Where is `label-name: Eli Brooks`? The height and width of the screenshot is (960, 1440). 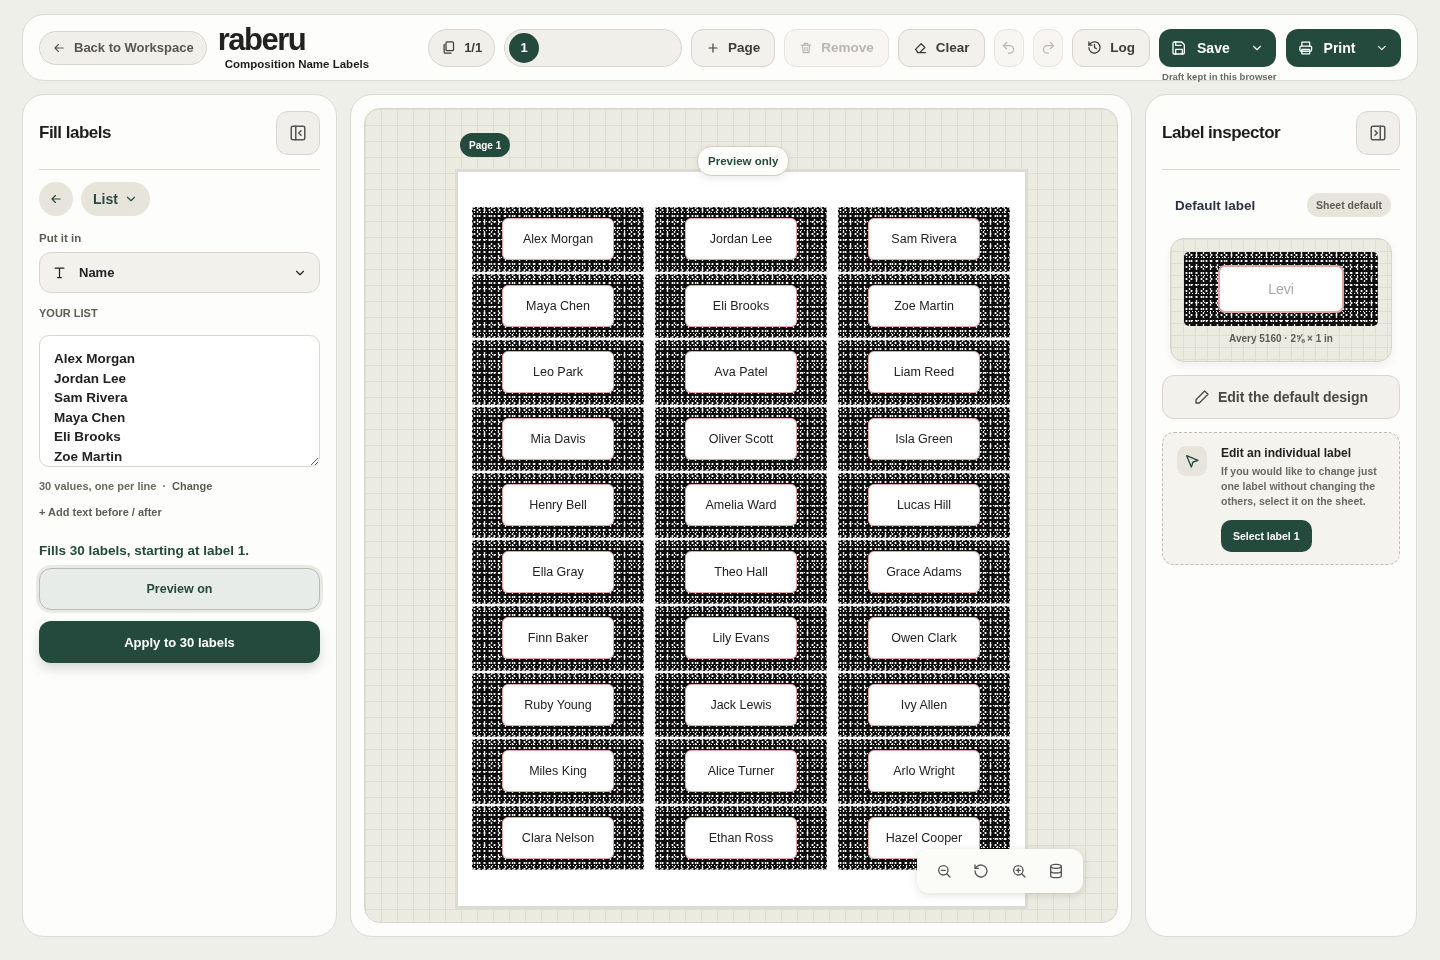
label-name: Eli Brooks is located at coordinates (741, 305).